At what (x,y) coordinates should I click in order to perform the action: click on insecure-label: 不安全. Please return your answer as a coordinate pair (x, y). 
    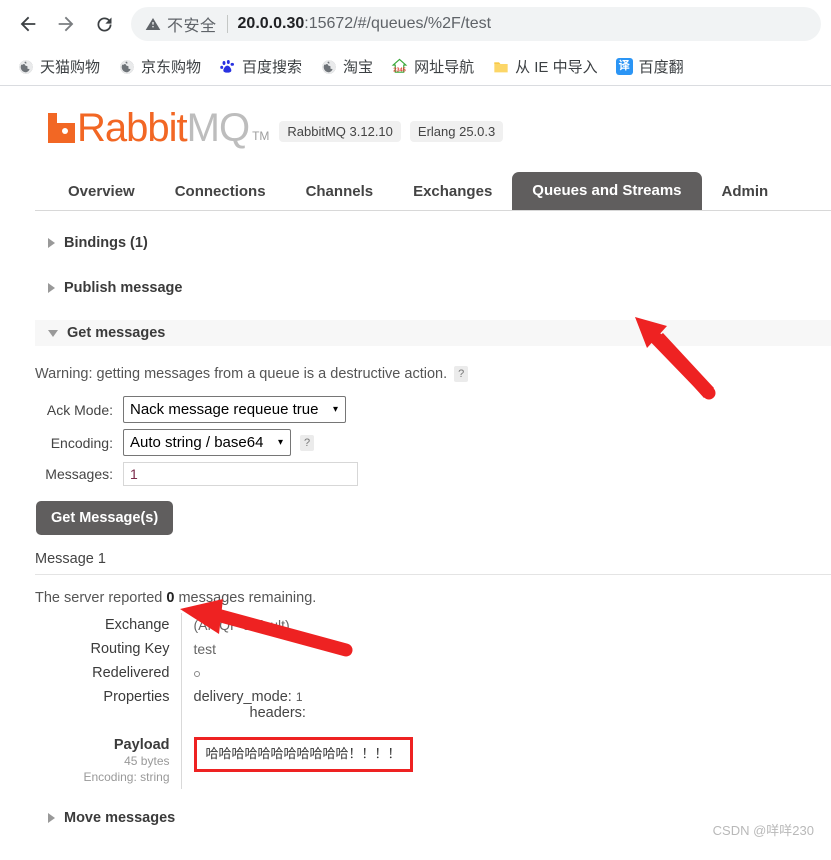
    Looking at the image, I should click on (192, 26).